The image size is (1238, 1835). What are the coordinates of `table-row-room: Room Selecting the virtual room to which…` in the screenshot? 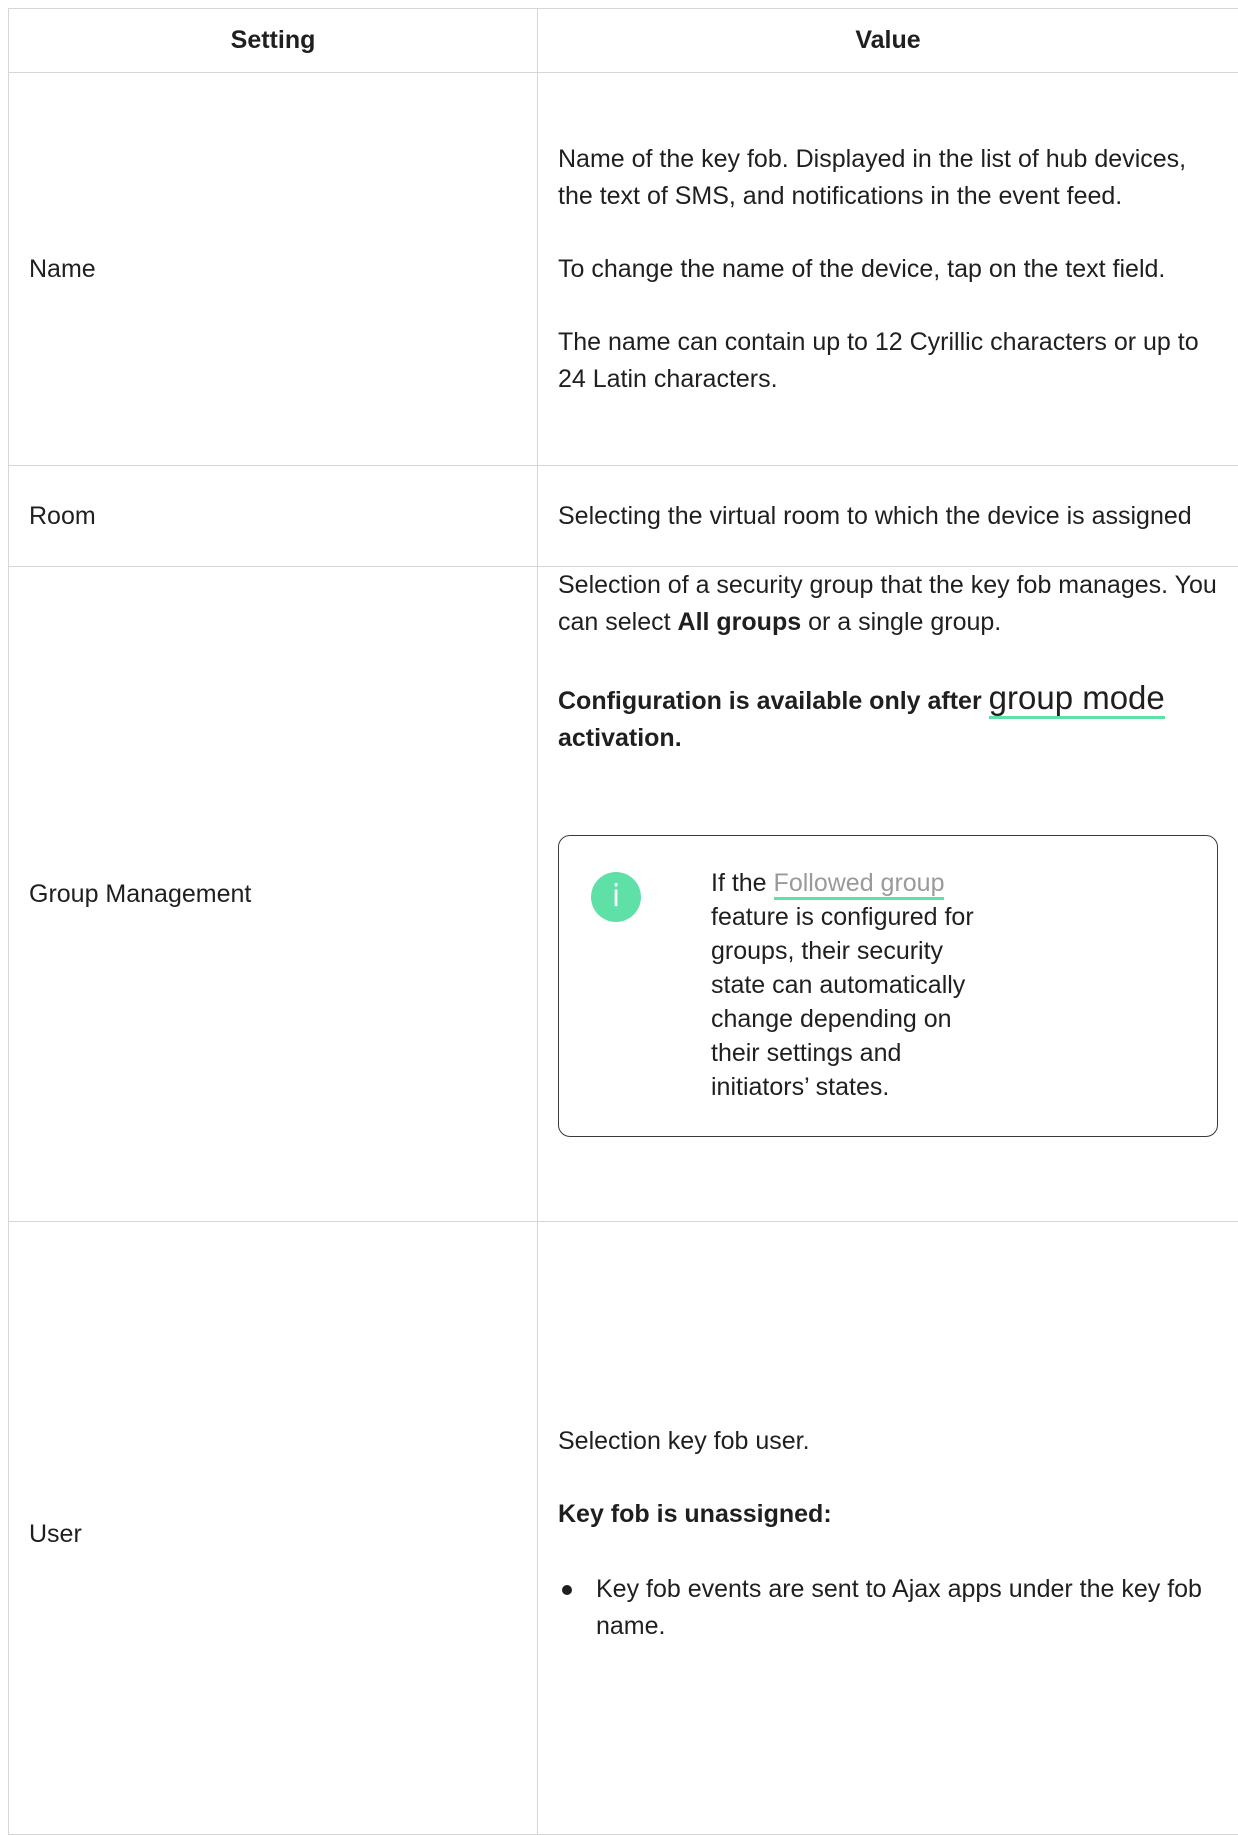 It's located at (623, 516).